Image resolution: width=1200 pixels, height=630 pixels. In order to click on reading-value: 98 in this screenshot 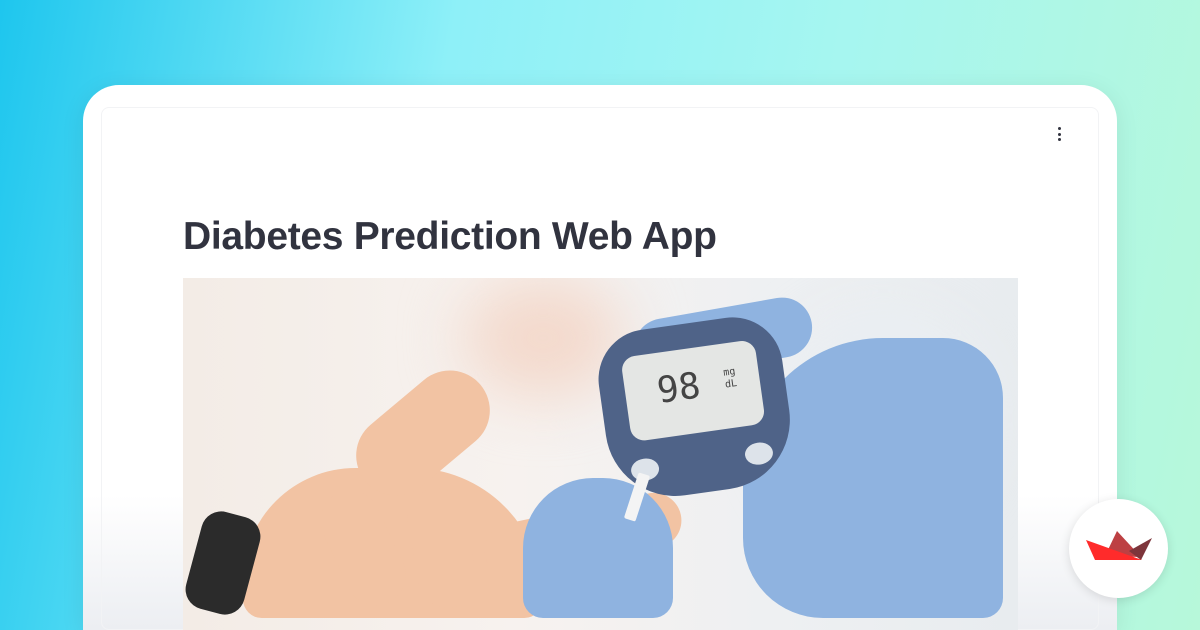, I will do `click(679, 388)`.